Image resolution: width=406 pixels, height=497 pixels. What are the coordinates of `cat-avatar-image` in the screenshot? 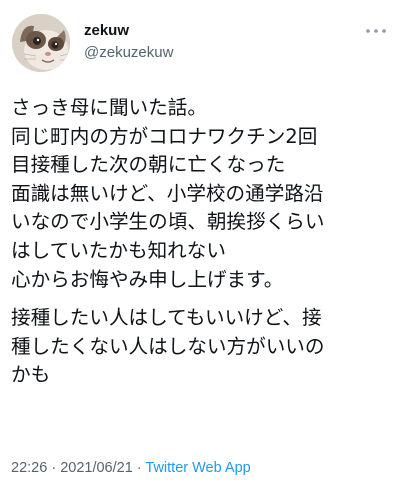 It's located at (41, 43).